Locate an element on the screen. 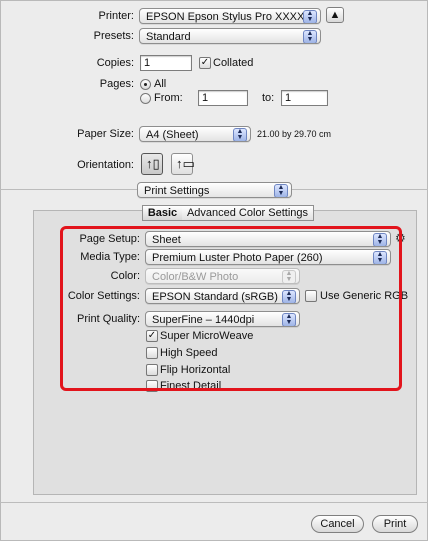 The height and width of the screenshot is (541, 428). section-value: Print Settings is located at coordinates (177, 191).